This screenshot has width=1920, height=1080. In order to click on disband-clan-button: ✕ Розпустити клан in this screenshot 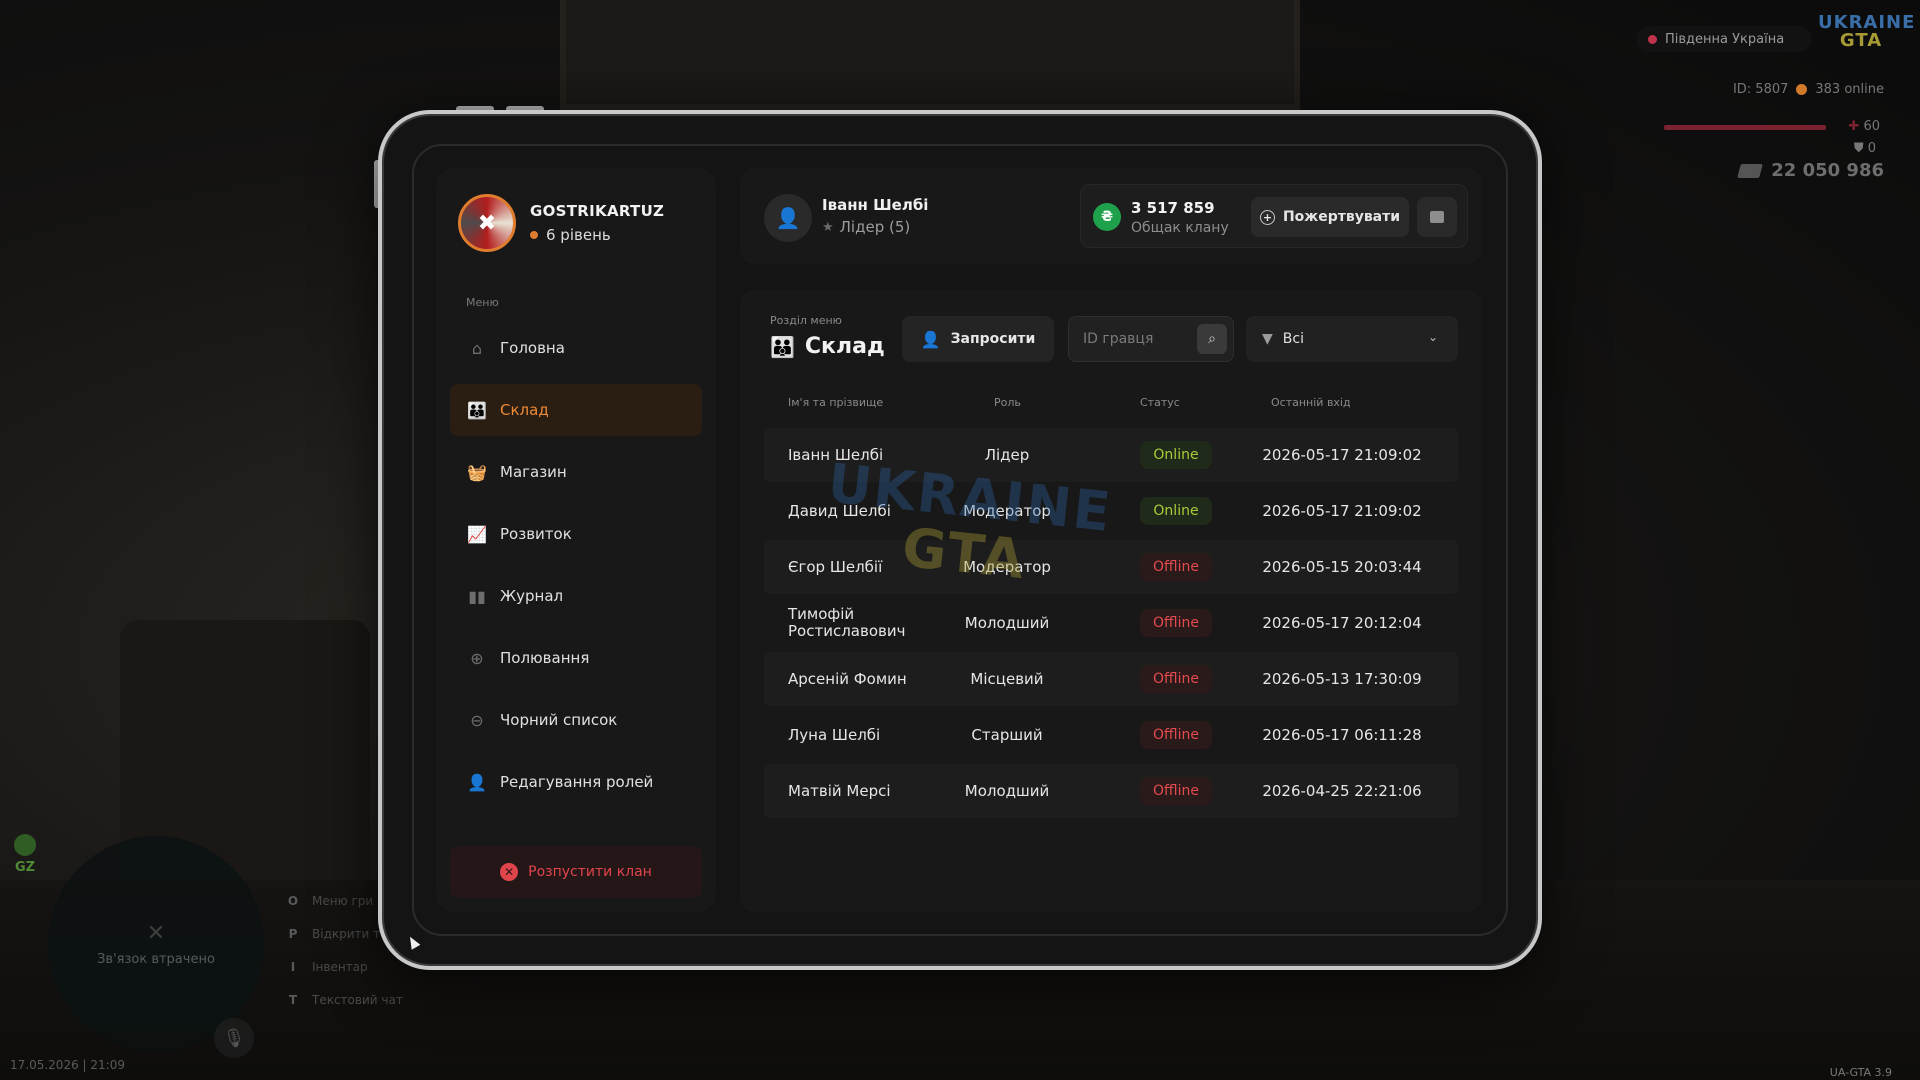, I will do `click(576, 872)`.